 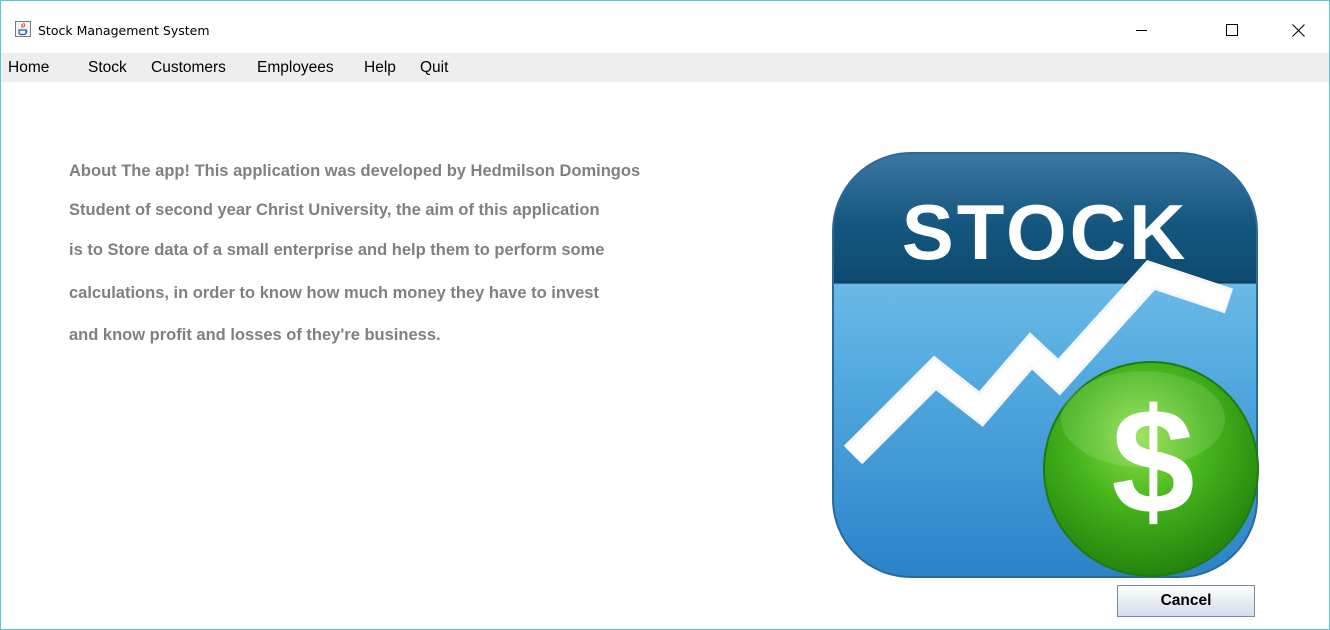 I want to click on maximize-button, so click(x=1232, y=30).